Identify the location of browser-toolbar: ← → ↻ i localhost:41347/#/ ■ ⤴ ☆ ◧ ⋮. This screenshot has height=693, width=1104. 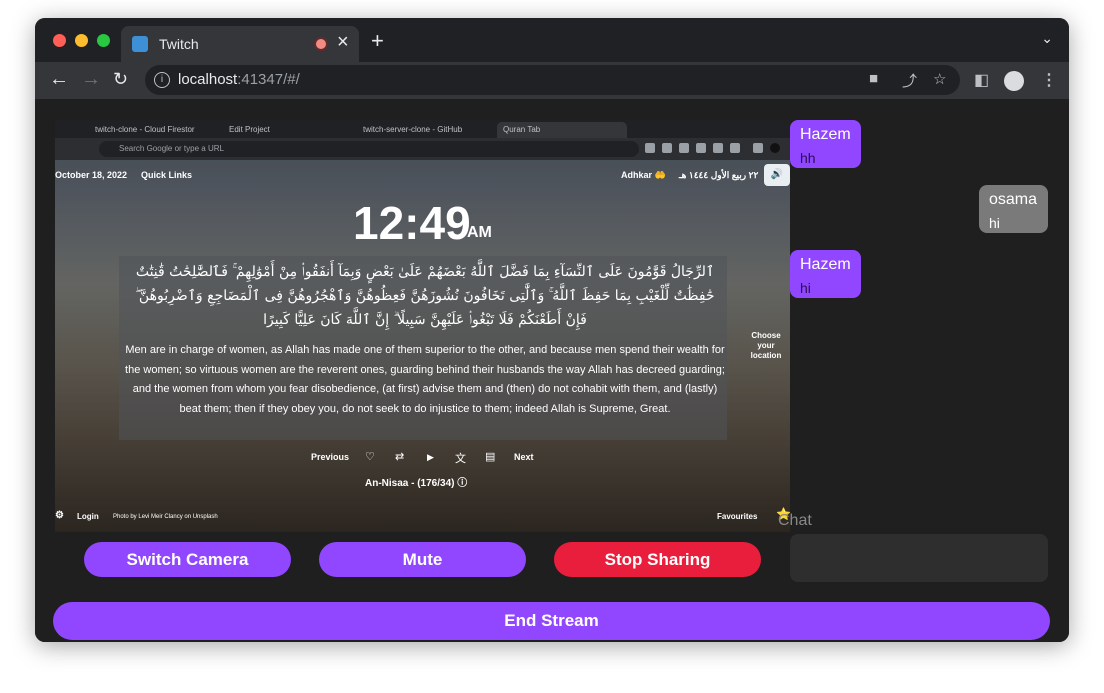
(552, 80).